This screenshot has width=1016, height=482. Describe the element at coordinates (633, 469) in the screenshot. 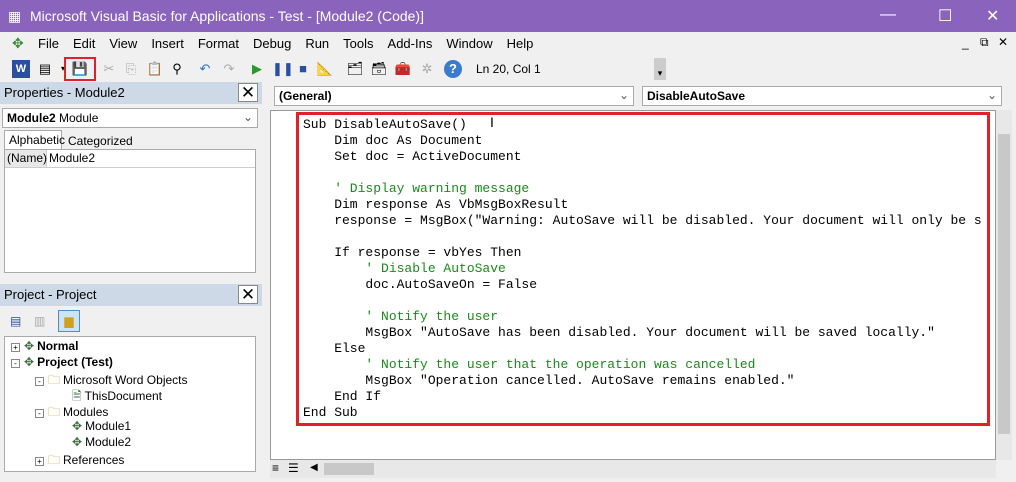

I see `horizontal-scrollbar: ≡ ☰ ◀` at that location.